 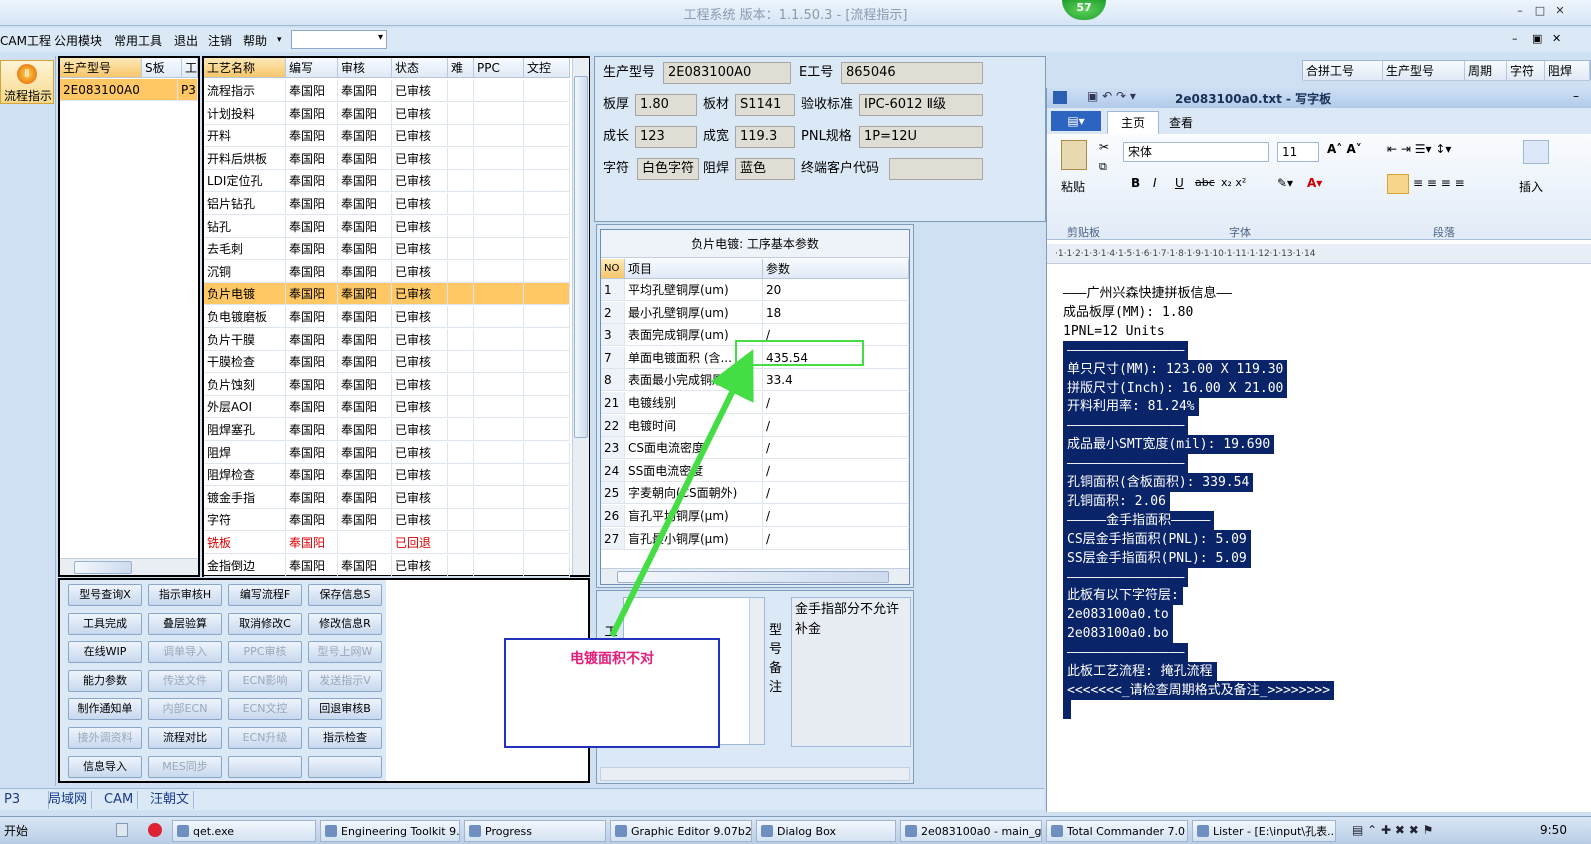 I want to click on action-button-19: 回退审核B, so click(x=345, y=709).